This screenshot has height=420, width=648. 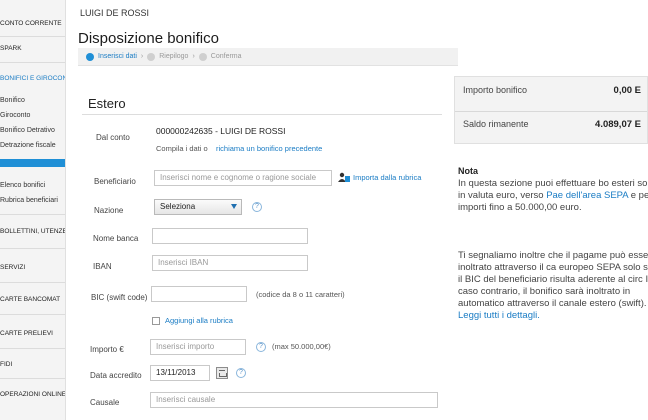 I want to click on section-divider, so click(x=262, y=114).